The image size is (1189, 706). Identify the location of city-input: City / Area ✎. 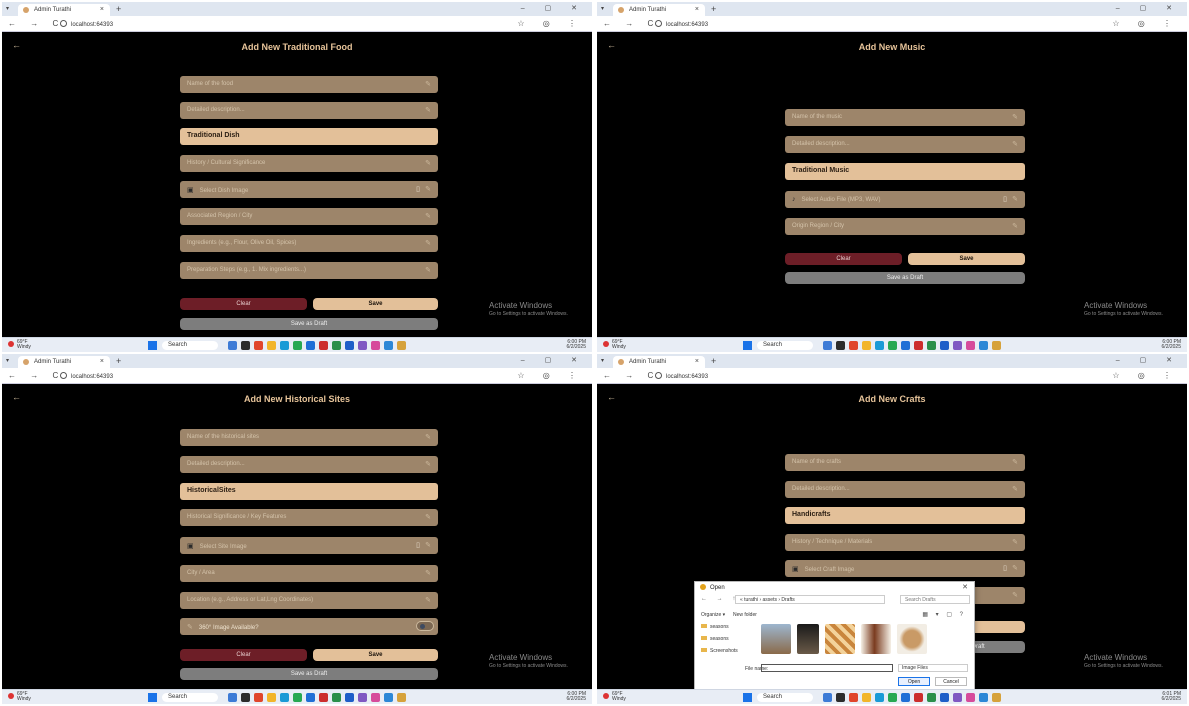
(309, 573).